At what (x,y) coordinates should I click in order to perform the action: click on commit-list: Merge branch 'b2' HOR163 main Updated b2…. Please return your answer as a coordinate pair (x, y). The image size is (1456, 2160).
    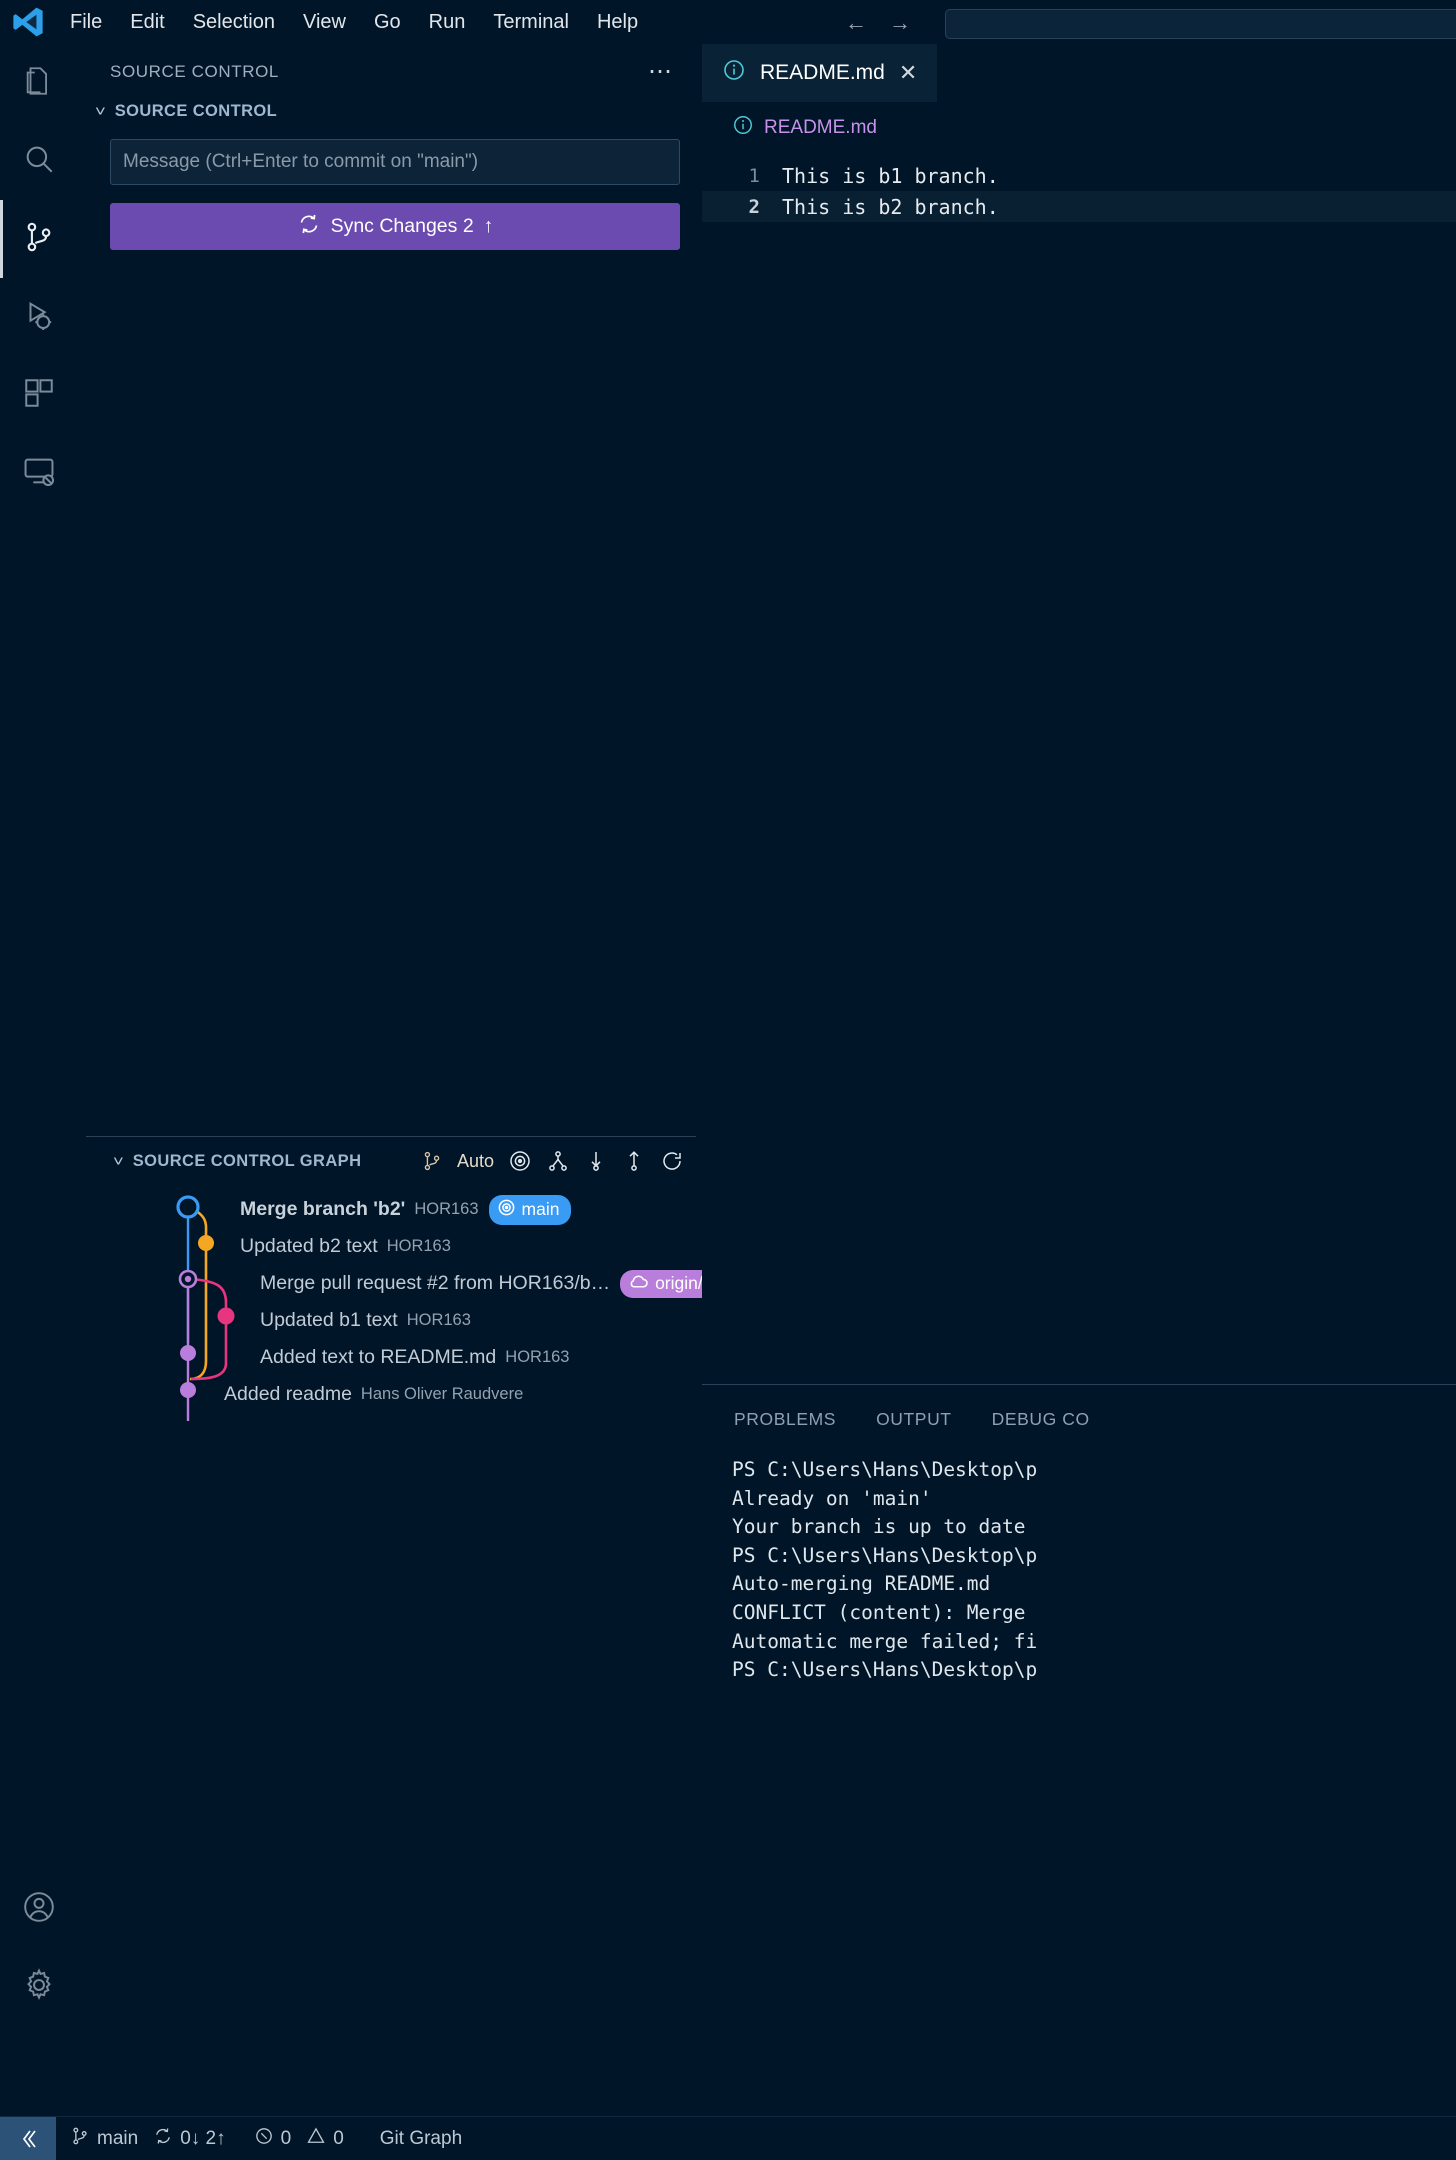
    Looking at the image, I should click on (415, 1302).